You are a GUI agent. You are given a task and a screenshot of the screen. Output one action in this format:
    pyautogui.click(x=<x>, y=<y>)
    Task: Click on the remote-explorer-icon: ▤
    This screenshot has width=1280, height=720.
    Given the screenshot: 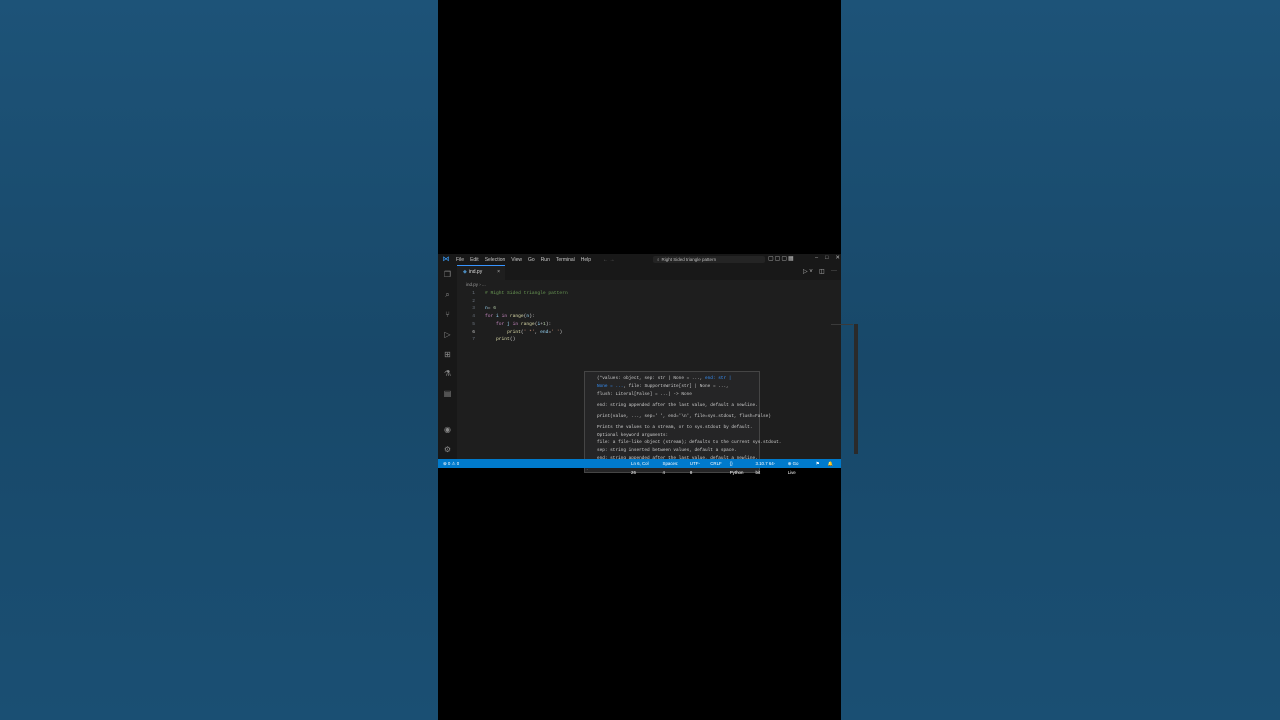 What is the action you would take?
    pyautogui.click(x=447, y=393)
    